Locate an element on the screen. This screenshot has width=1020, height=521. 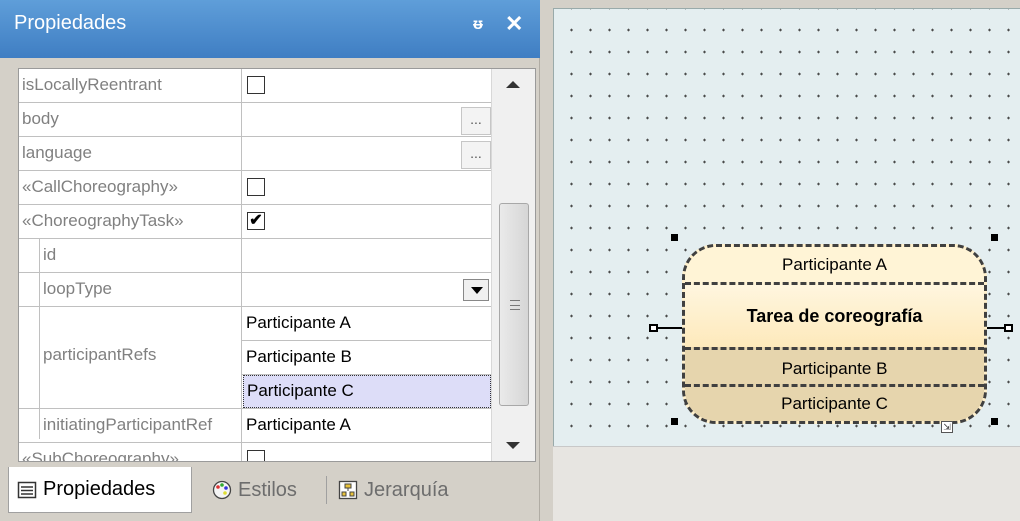
property-row-islocallyreentrant: isLocallyReentrant is located at coordinates (255, 86).